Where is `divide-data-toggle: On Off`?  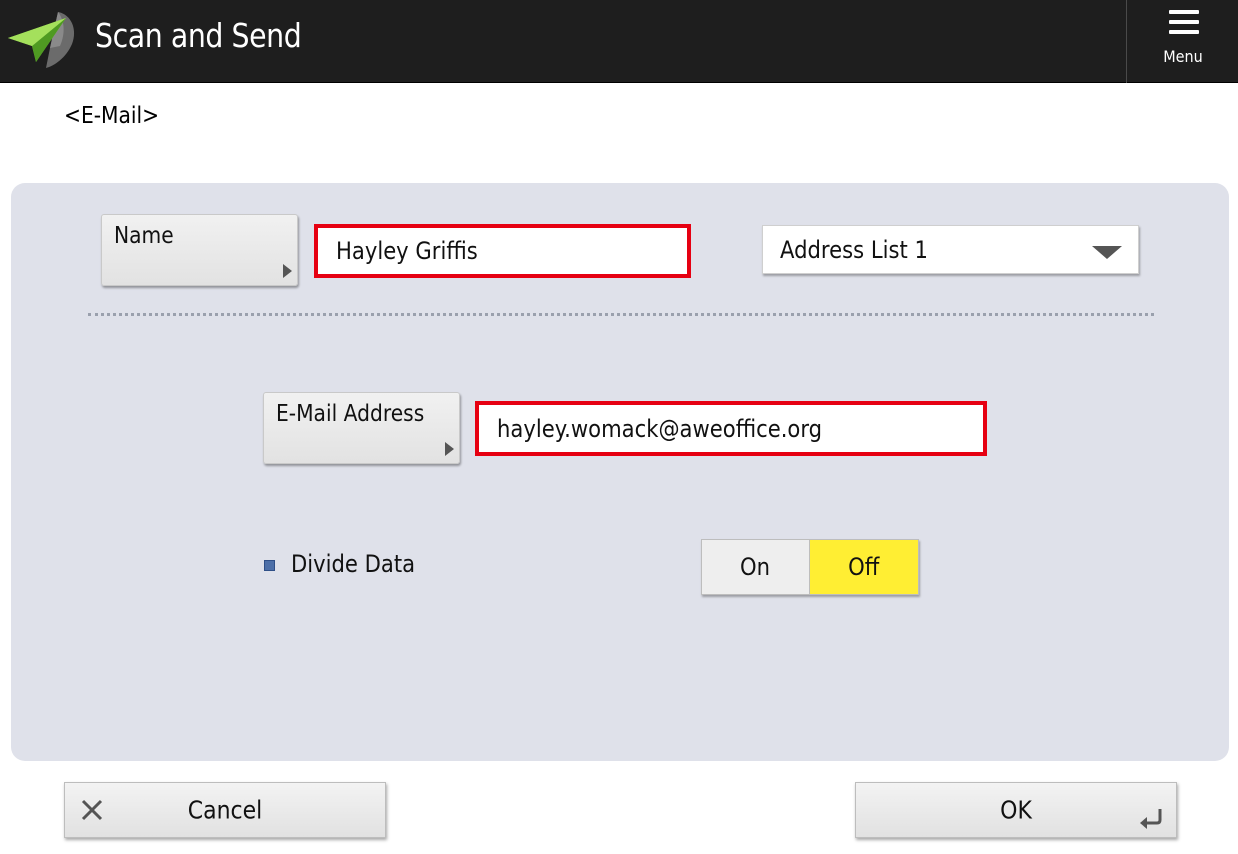
divide-data-toggle: On Off is located at coordinates (810, 567).